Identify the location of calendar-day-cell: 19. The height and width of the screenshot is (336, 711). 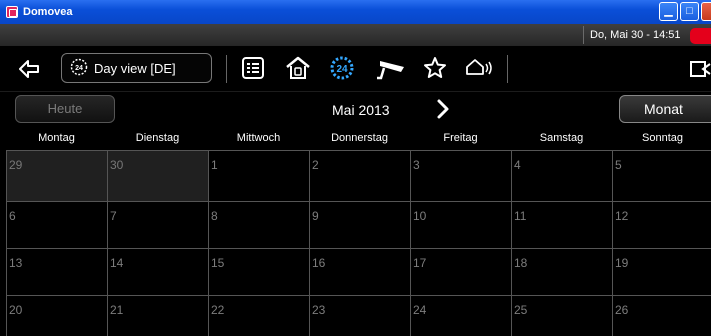
(661, 271).